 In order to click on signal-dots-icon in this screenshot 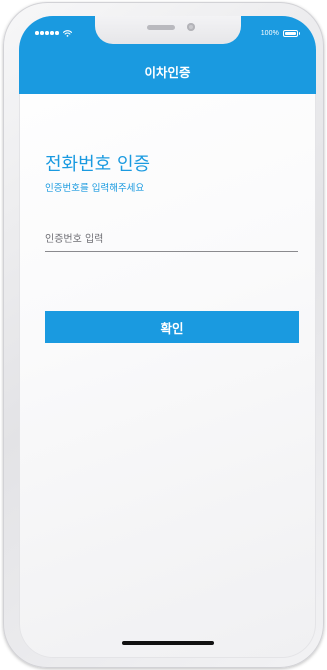, I will do `click(47, 33)`.